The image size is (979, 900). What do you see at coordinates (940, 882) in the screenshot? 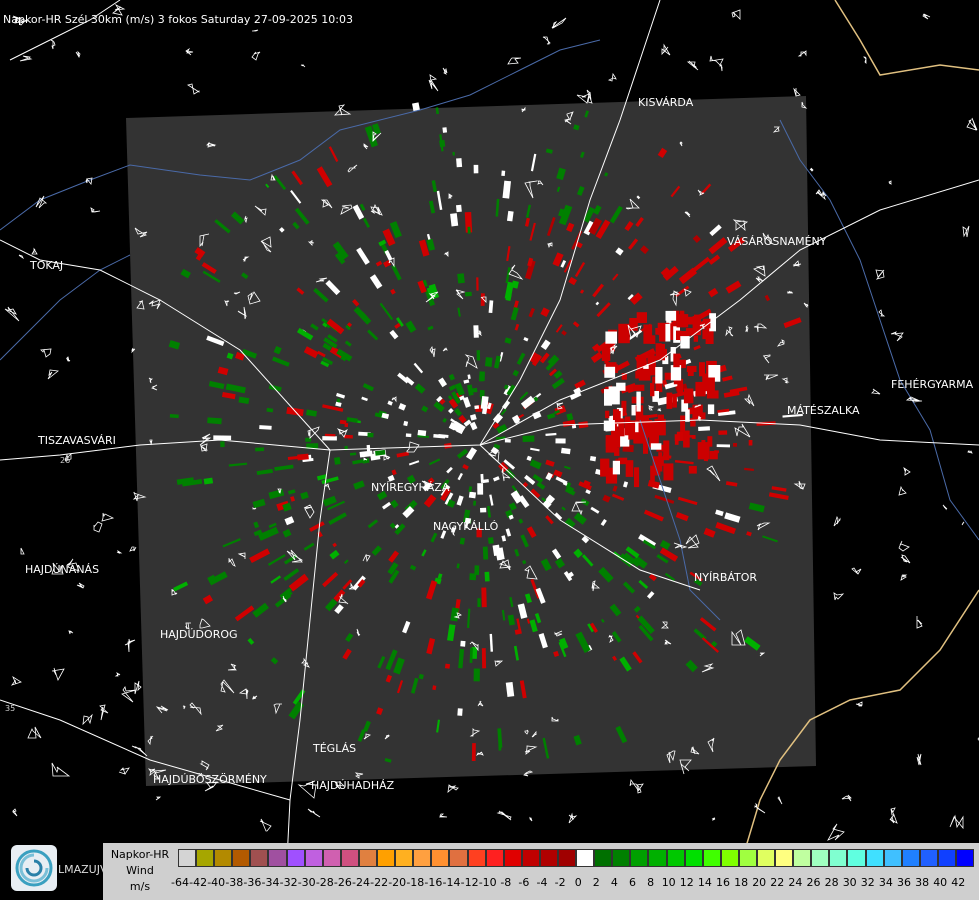
I see `legend-tick: 40` at bounding box center [940, 882].